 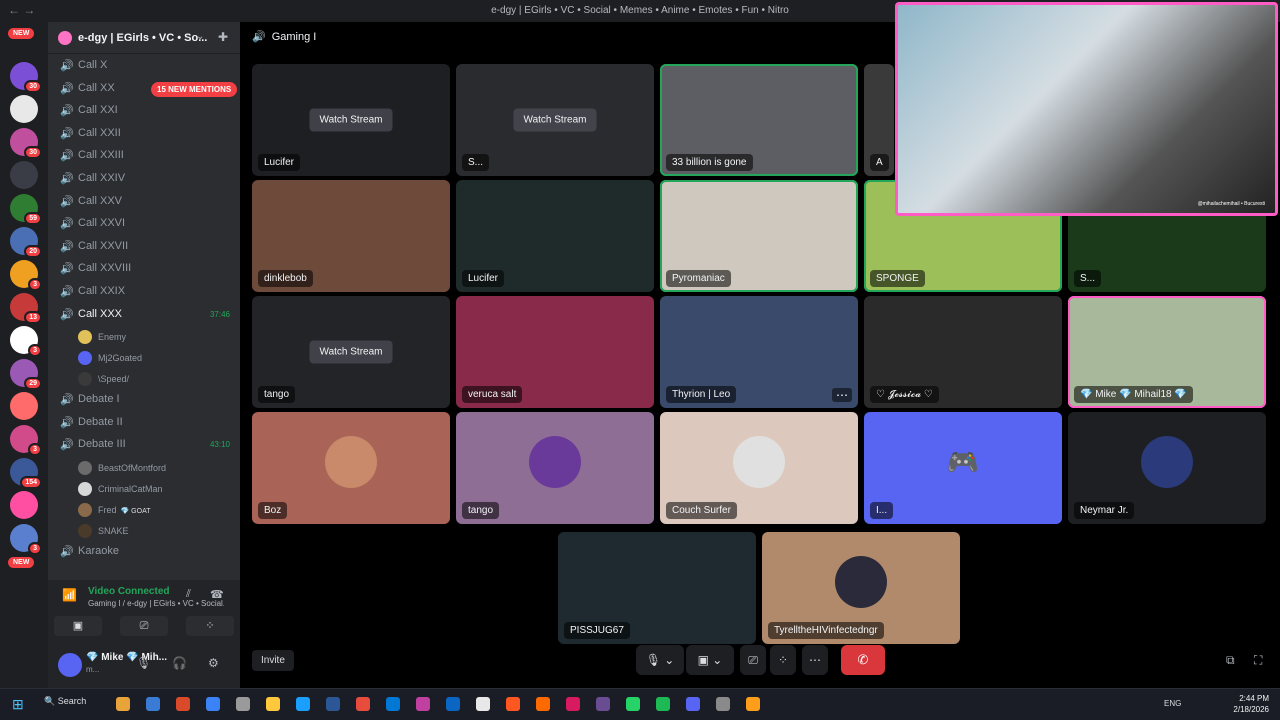 What do you see at coordinates (153, 468) in the screenshot?
I see `voice-member: BeastOfMontford` at bounding box center [153, 468].